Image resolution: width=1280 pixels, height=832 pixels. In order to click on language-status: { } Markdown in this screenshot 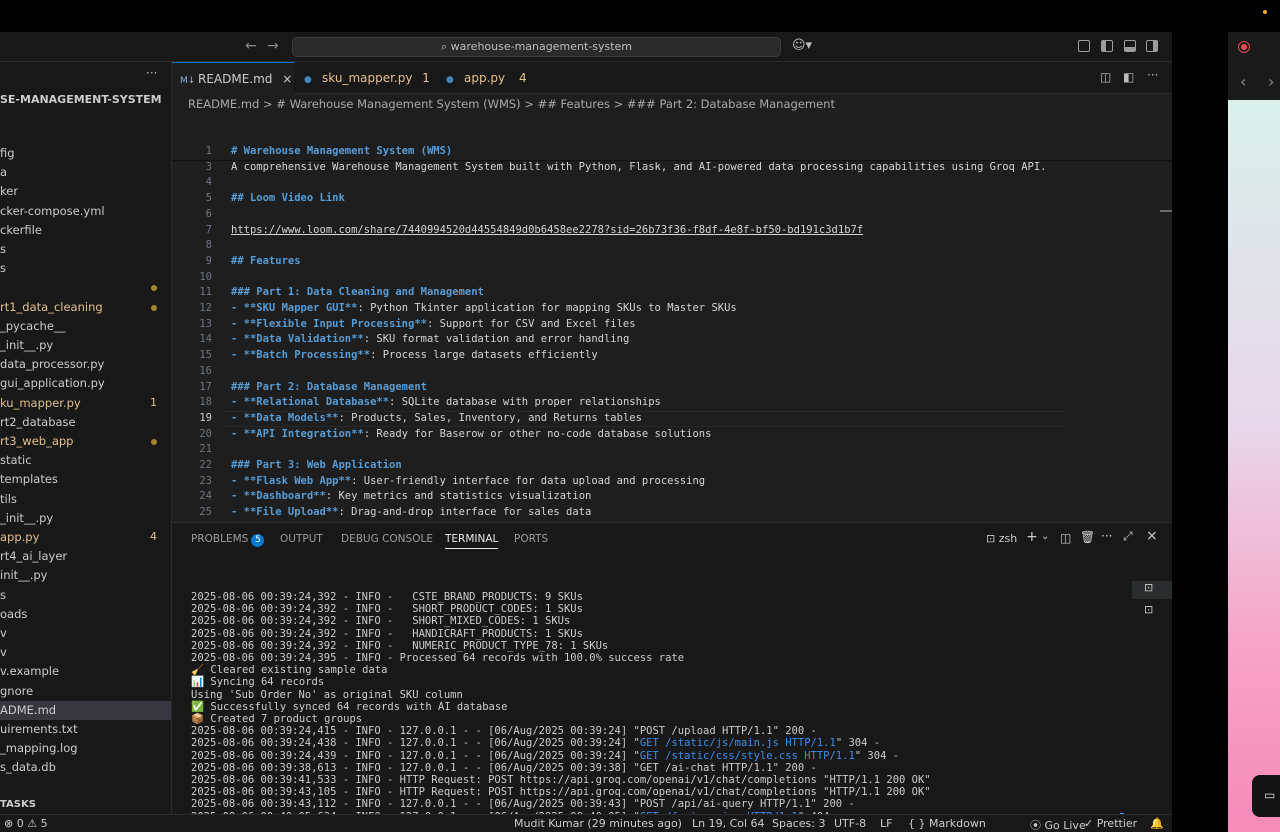, I will do `click(947, 823)`.